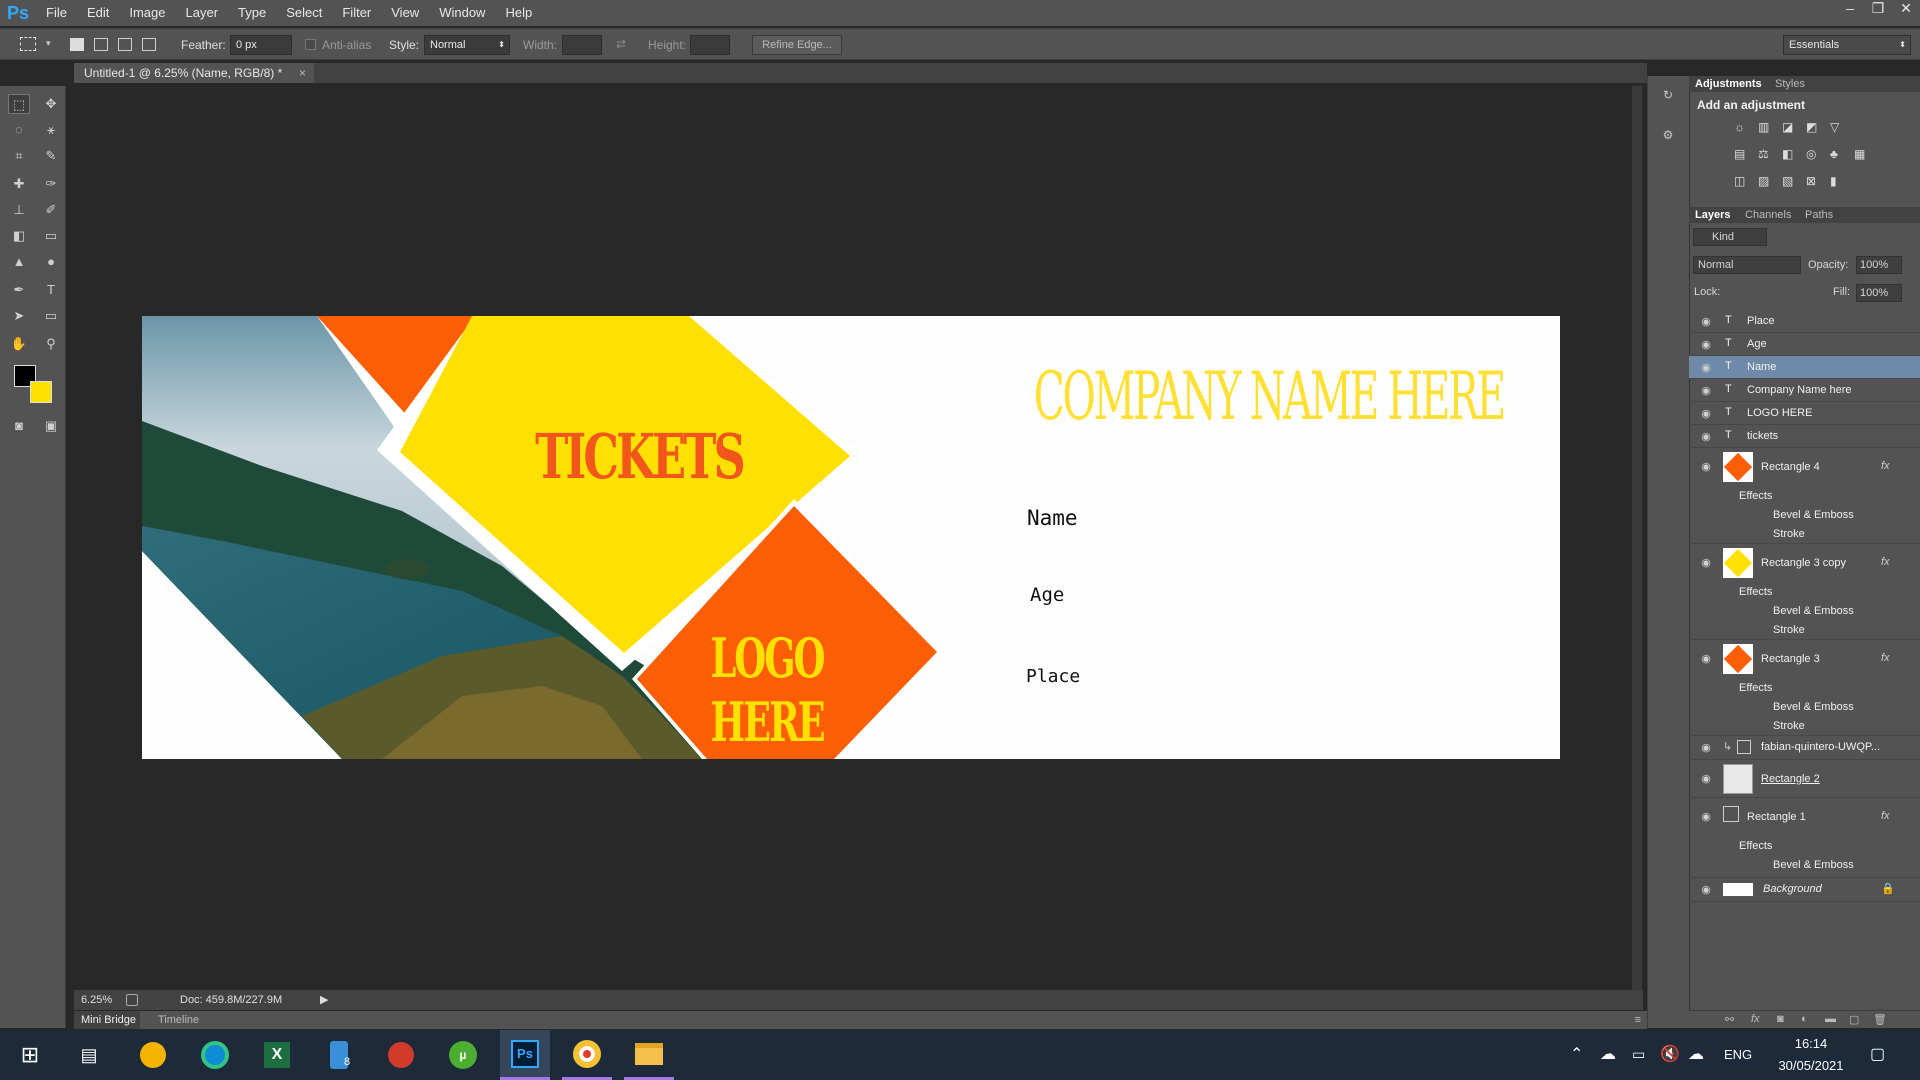 The width and height of the screenshot is (1920, 1080). I want to click on eyedropper-icon: ✎, so click(51, 156).